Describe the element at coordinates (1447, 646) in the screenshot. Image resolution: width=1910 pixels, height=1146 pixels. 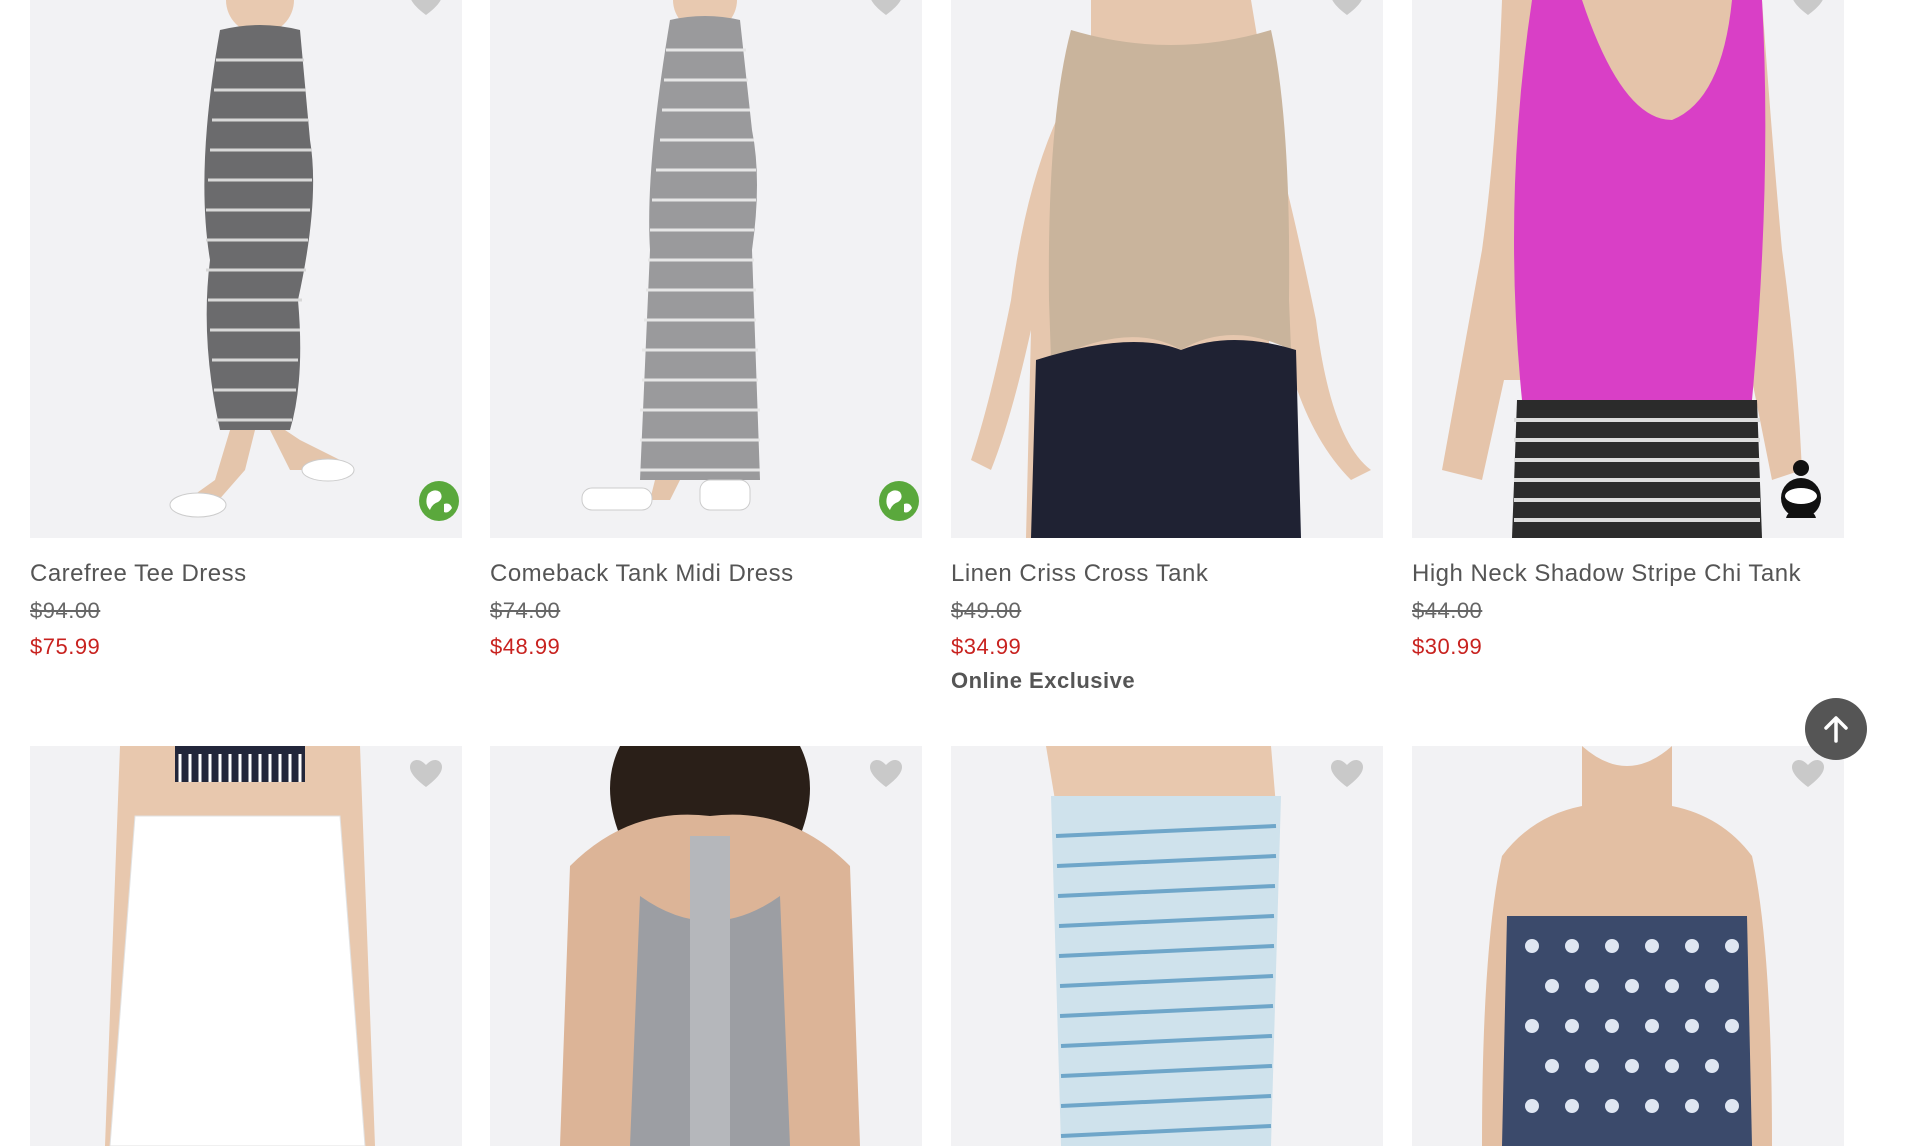
I see `sale-price: $30.99` at that location.